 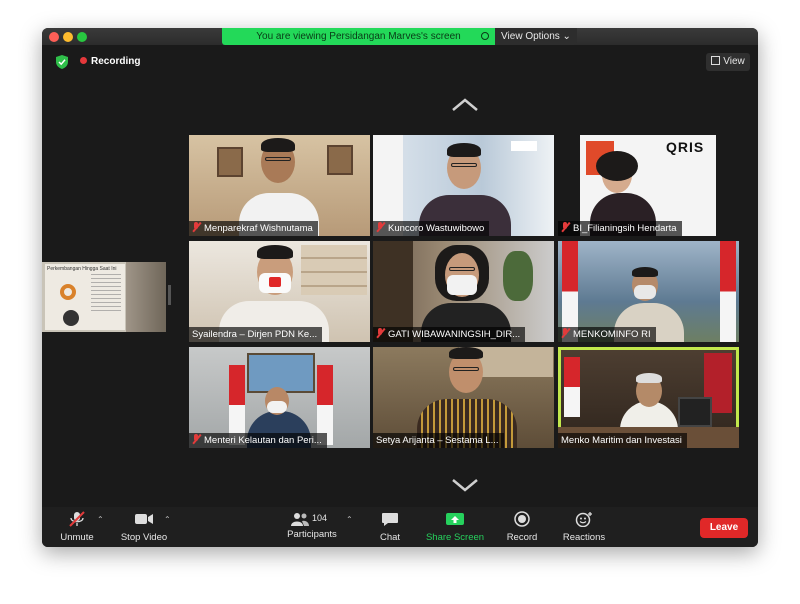 What do you see at coordinates (83, 60) in the screenshot?
I see `recording-dot-icon` at bounding box center [83, 60].